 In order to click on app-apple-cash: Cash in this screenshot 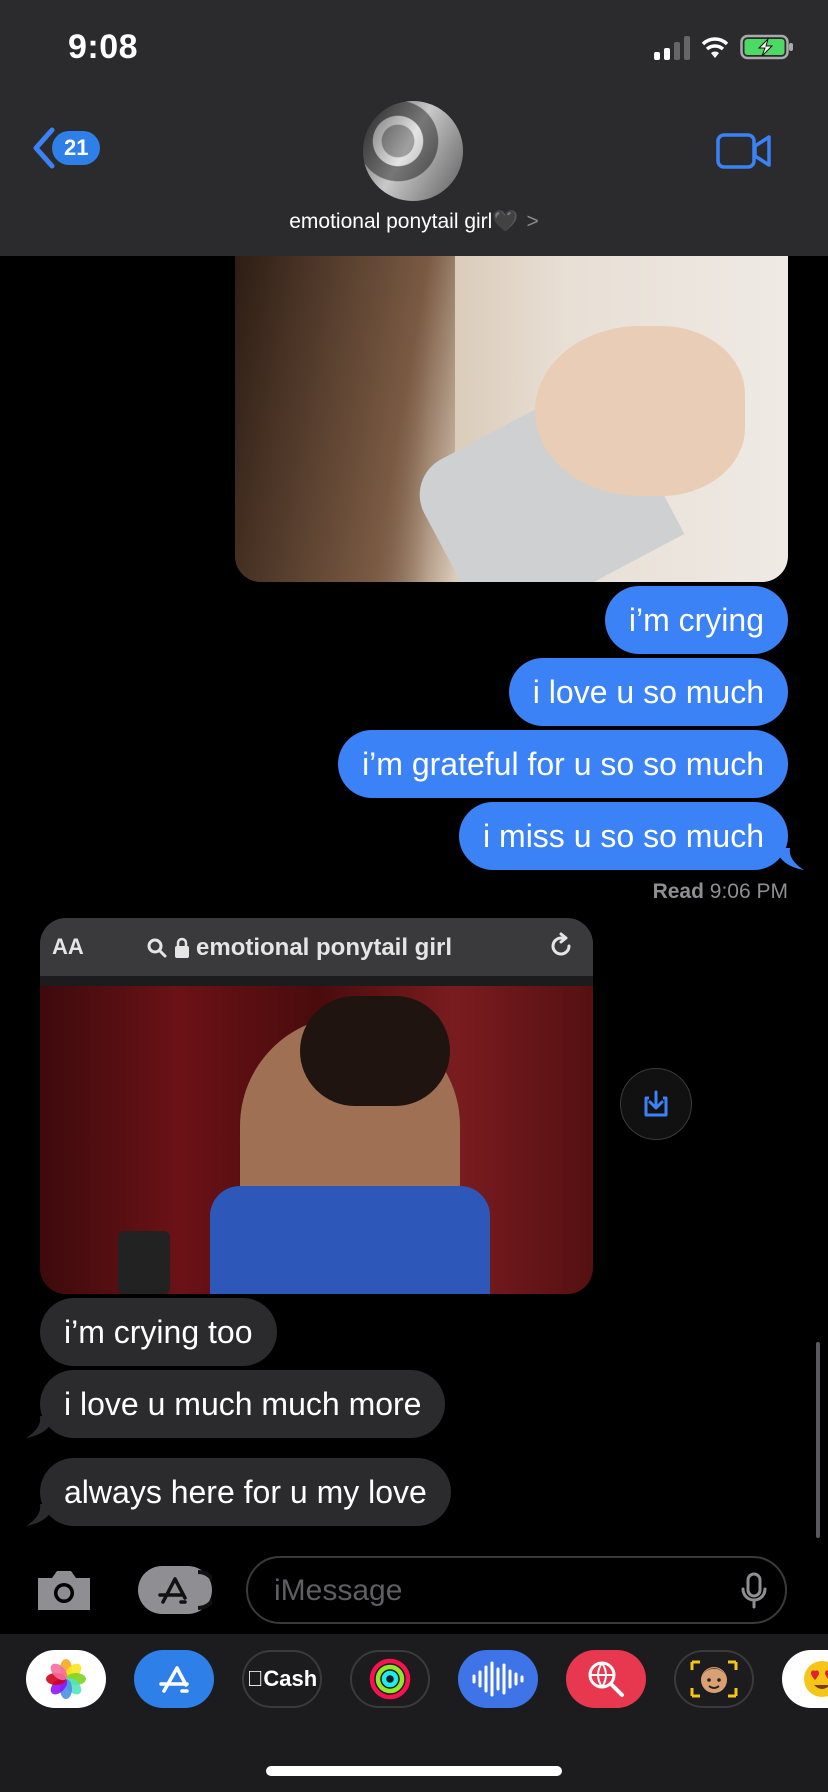, I will do `click(282, 1679)`.